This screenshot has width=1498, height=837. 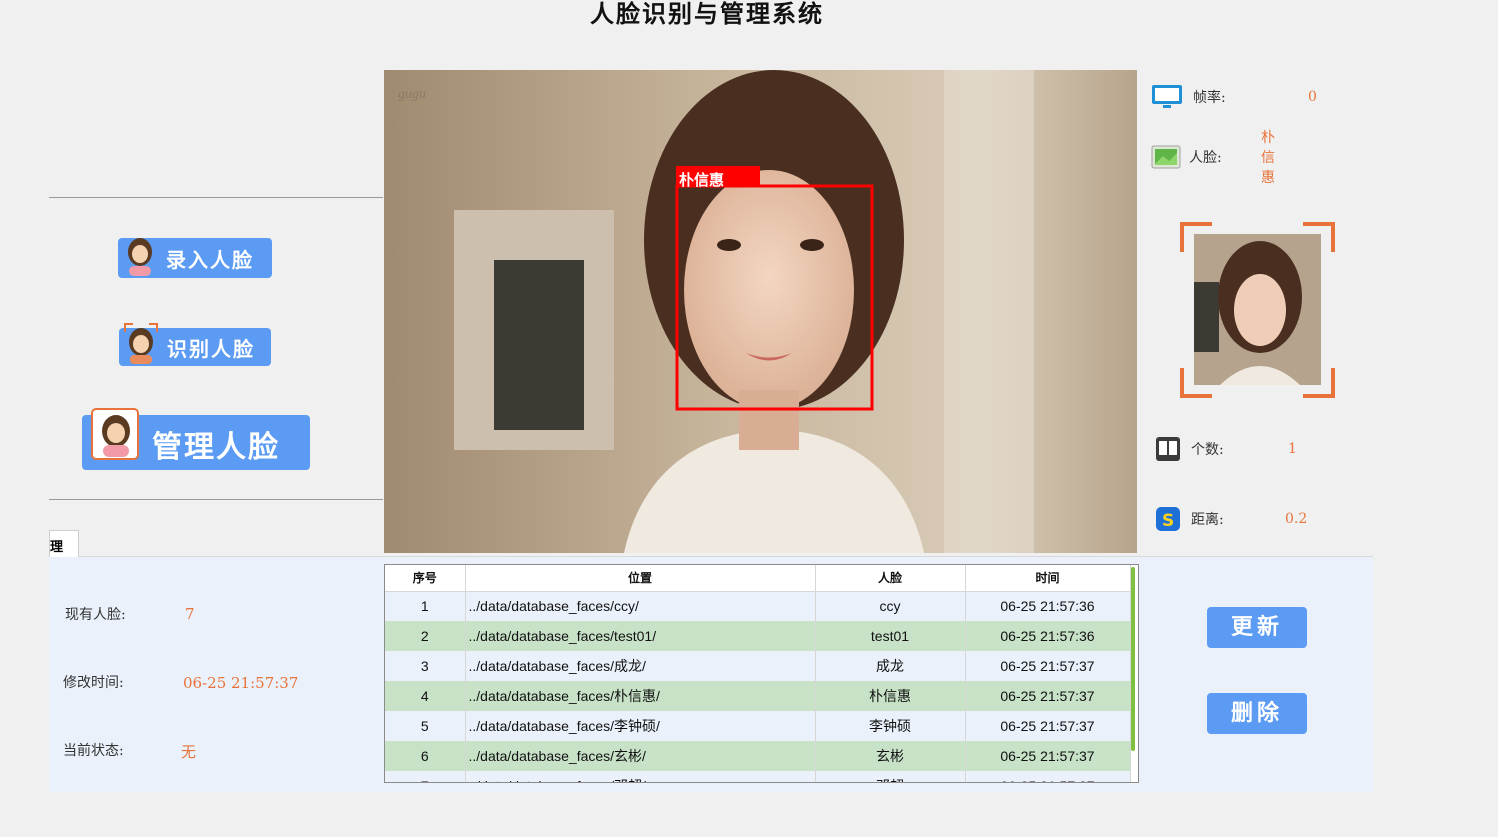 I want to click on modified-time-value: 06-25 21:57:37, so click(x=241, y=683).